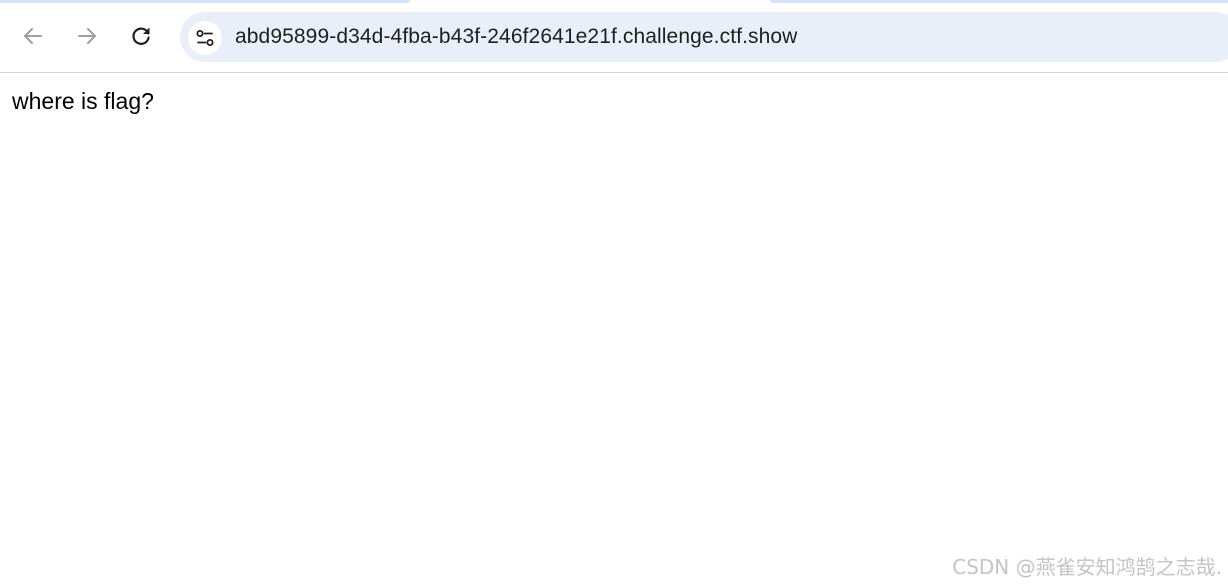 The height and width of the screenshot is (586, 1228). I want to click on site-info-button, so click(205, 38).